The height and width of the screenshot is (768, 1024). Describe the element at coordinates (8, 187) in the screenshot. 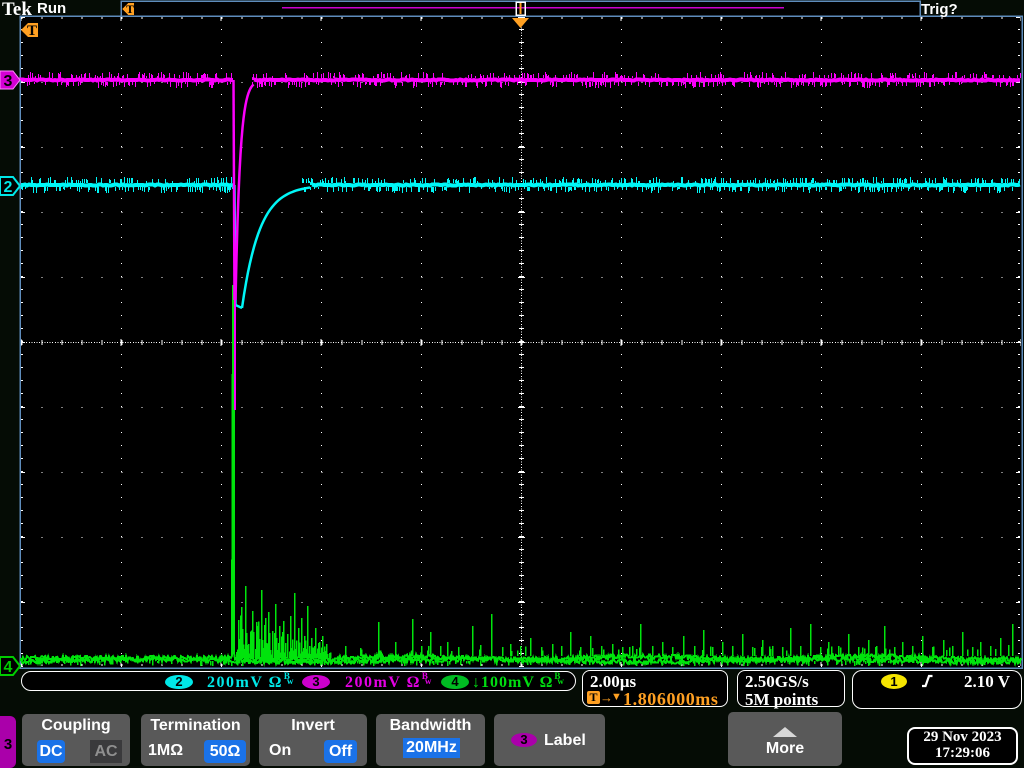

I see `svg-text: 2` at that location.